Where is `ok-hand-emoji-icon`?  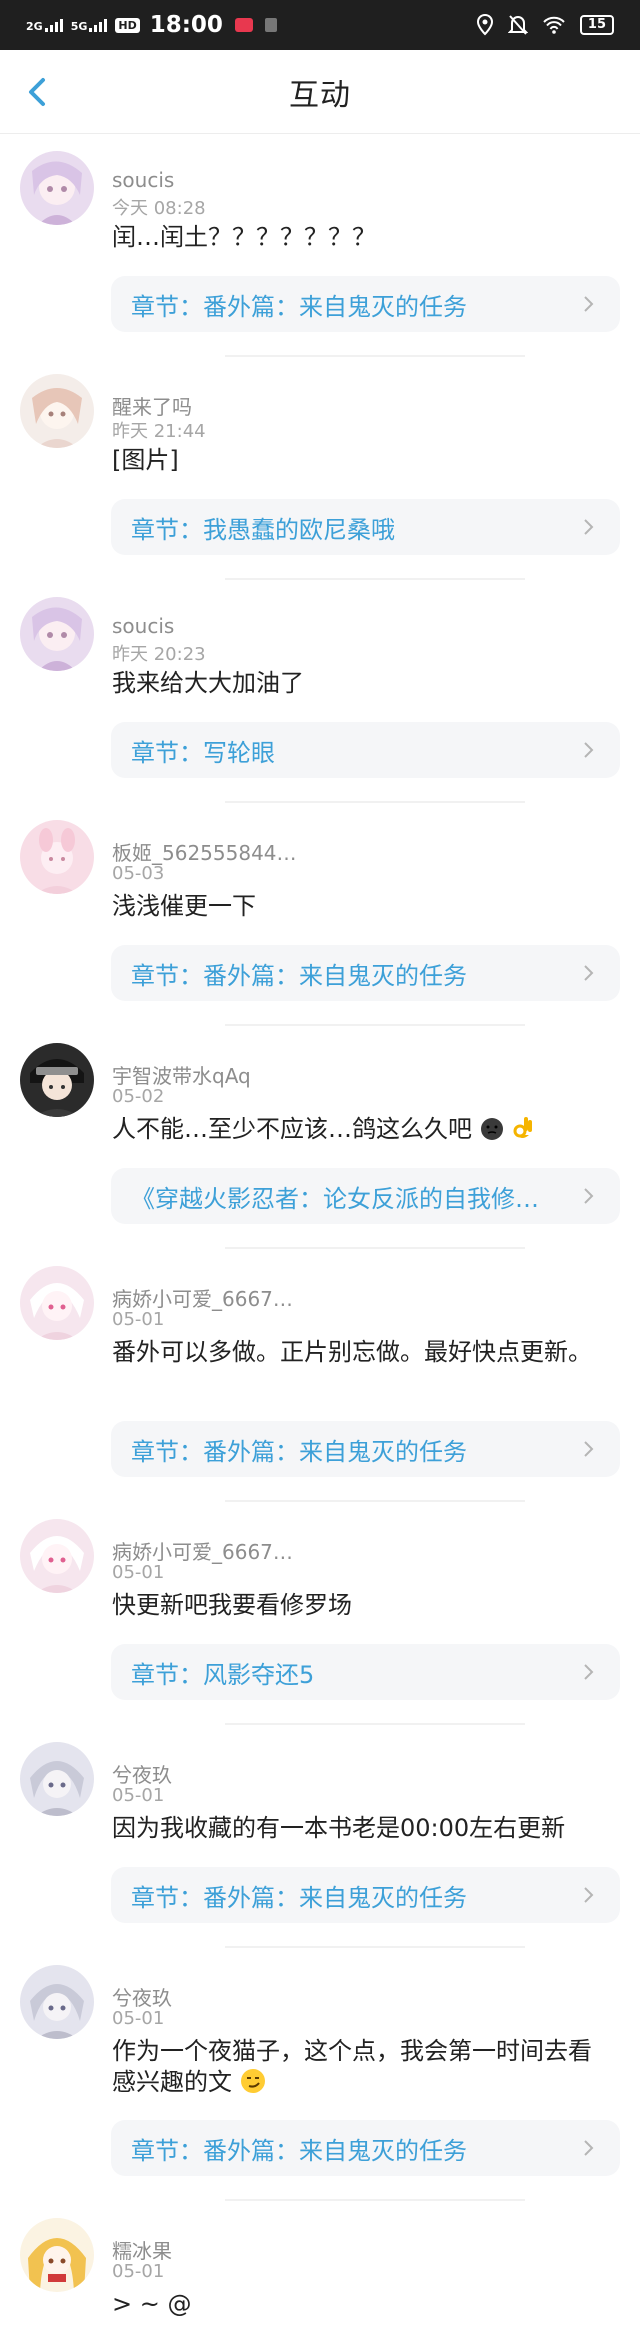
ok-hand-emoji-icon is located at coordinates (523, 1127).